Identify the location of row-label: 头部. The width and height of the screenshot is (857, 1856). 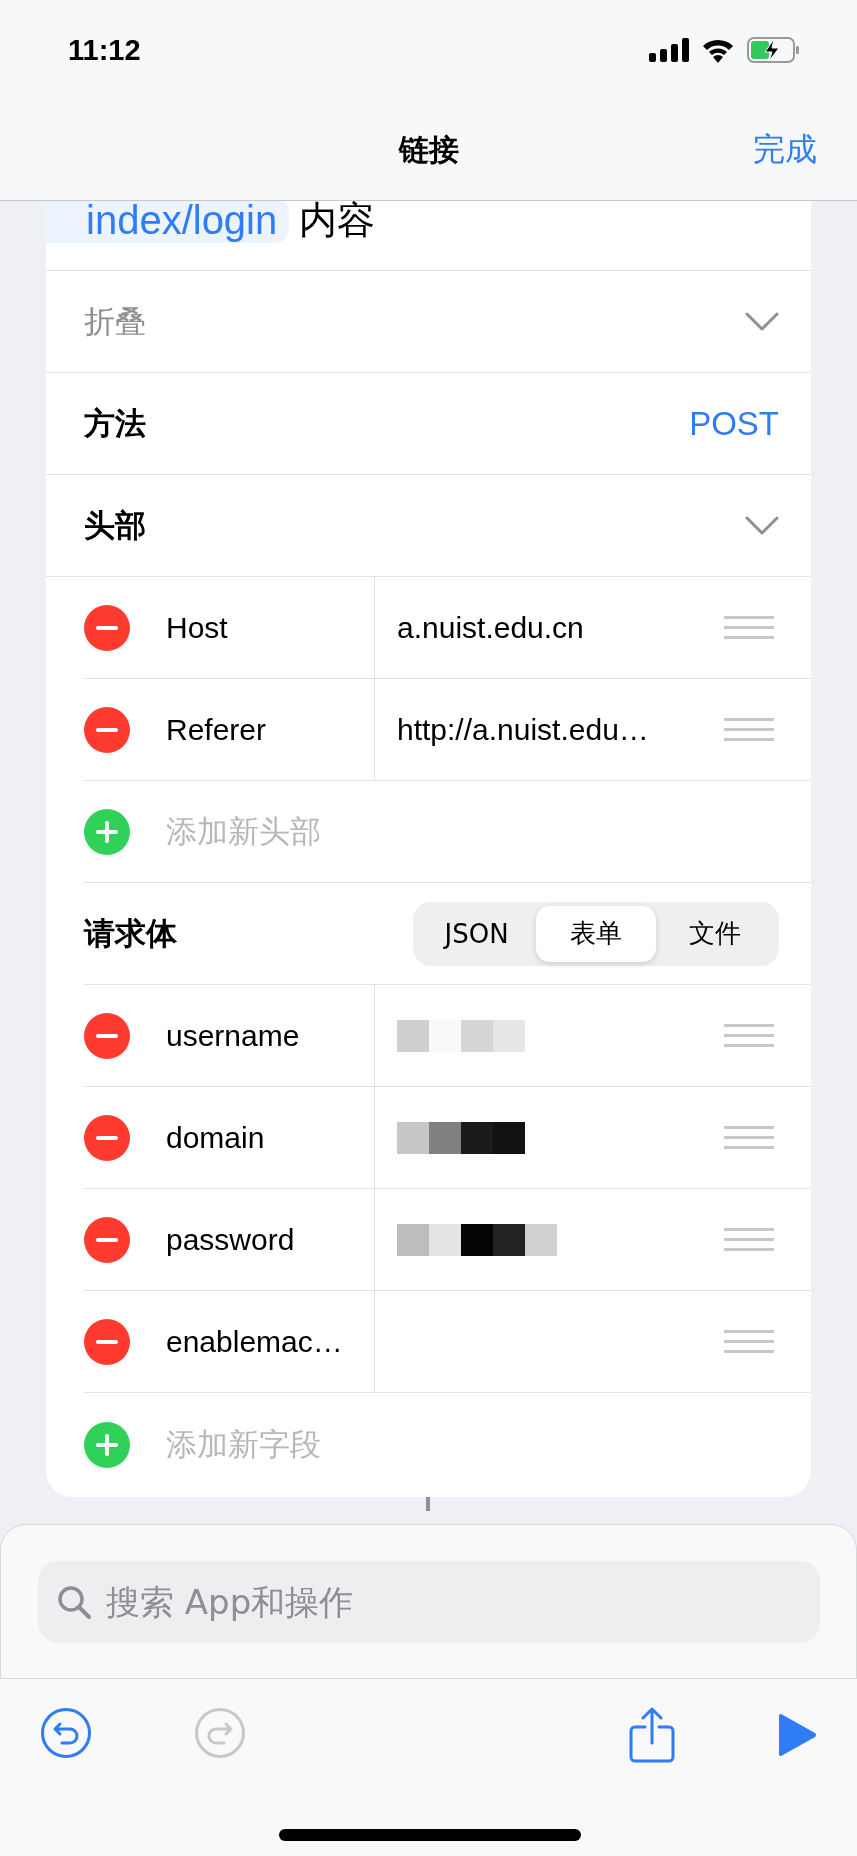
(115, 525).